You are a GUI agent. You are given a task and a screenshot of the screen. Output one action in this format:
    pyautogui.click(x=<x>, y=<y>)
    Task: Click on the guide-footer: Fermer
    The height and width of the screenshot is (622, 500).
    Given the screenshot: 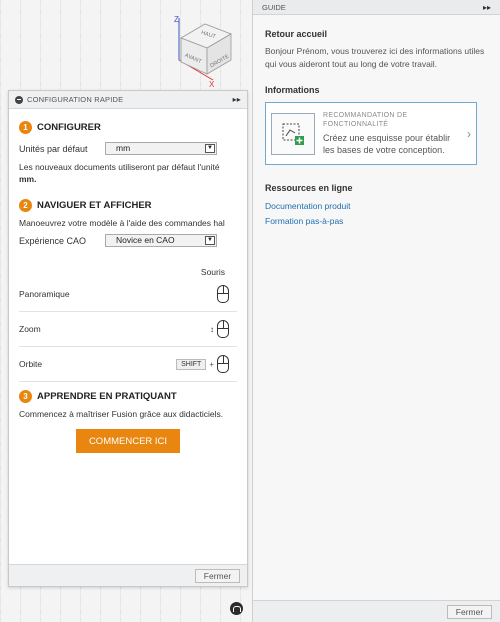 What is the action you would take?
    pyautogui.click(x=376, y=611)
    